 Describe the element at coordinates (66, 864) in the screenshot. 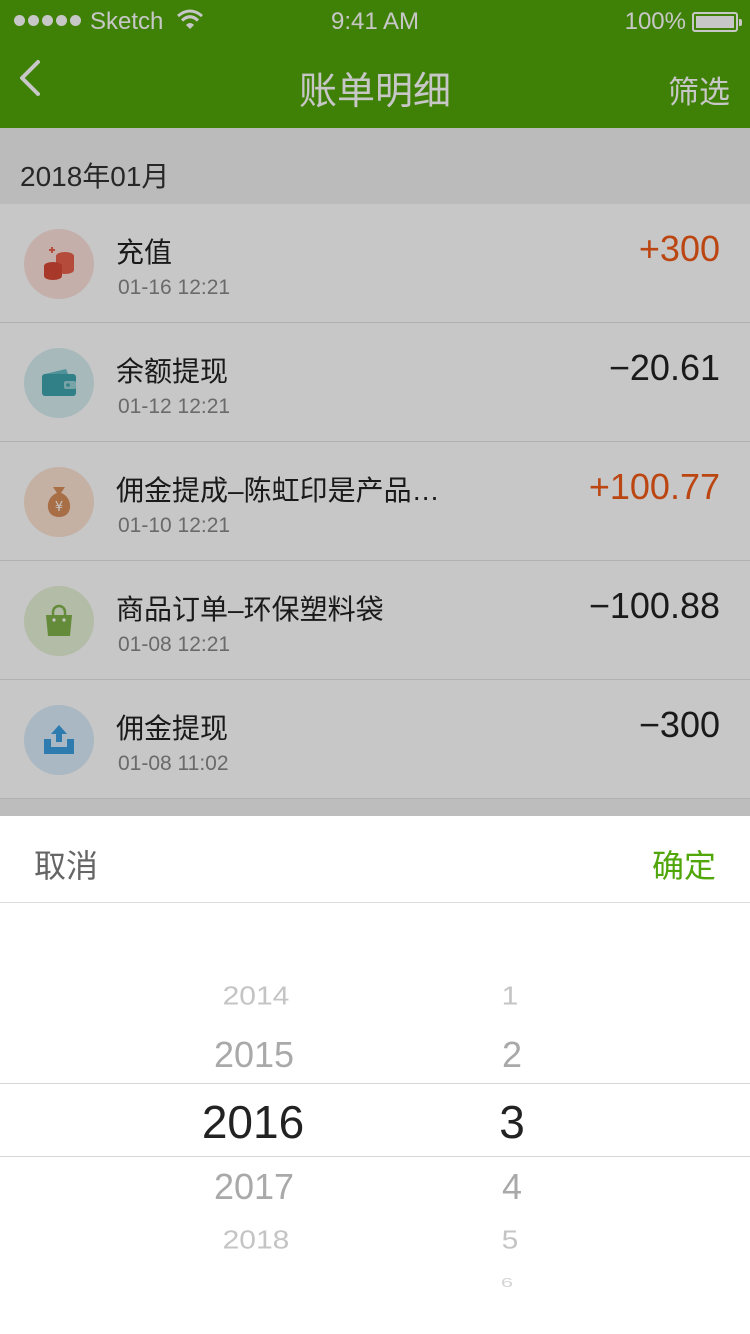

I see `cancel-button: 取消` at that location.